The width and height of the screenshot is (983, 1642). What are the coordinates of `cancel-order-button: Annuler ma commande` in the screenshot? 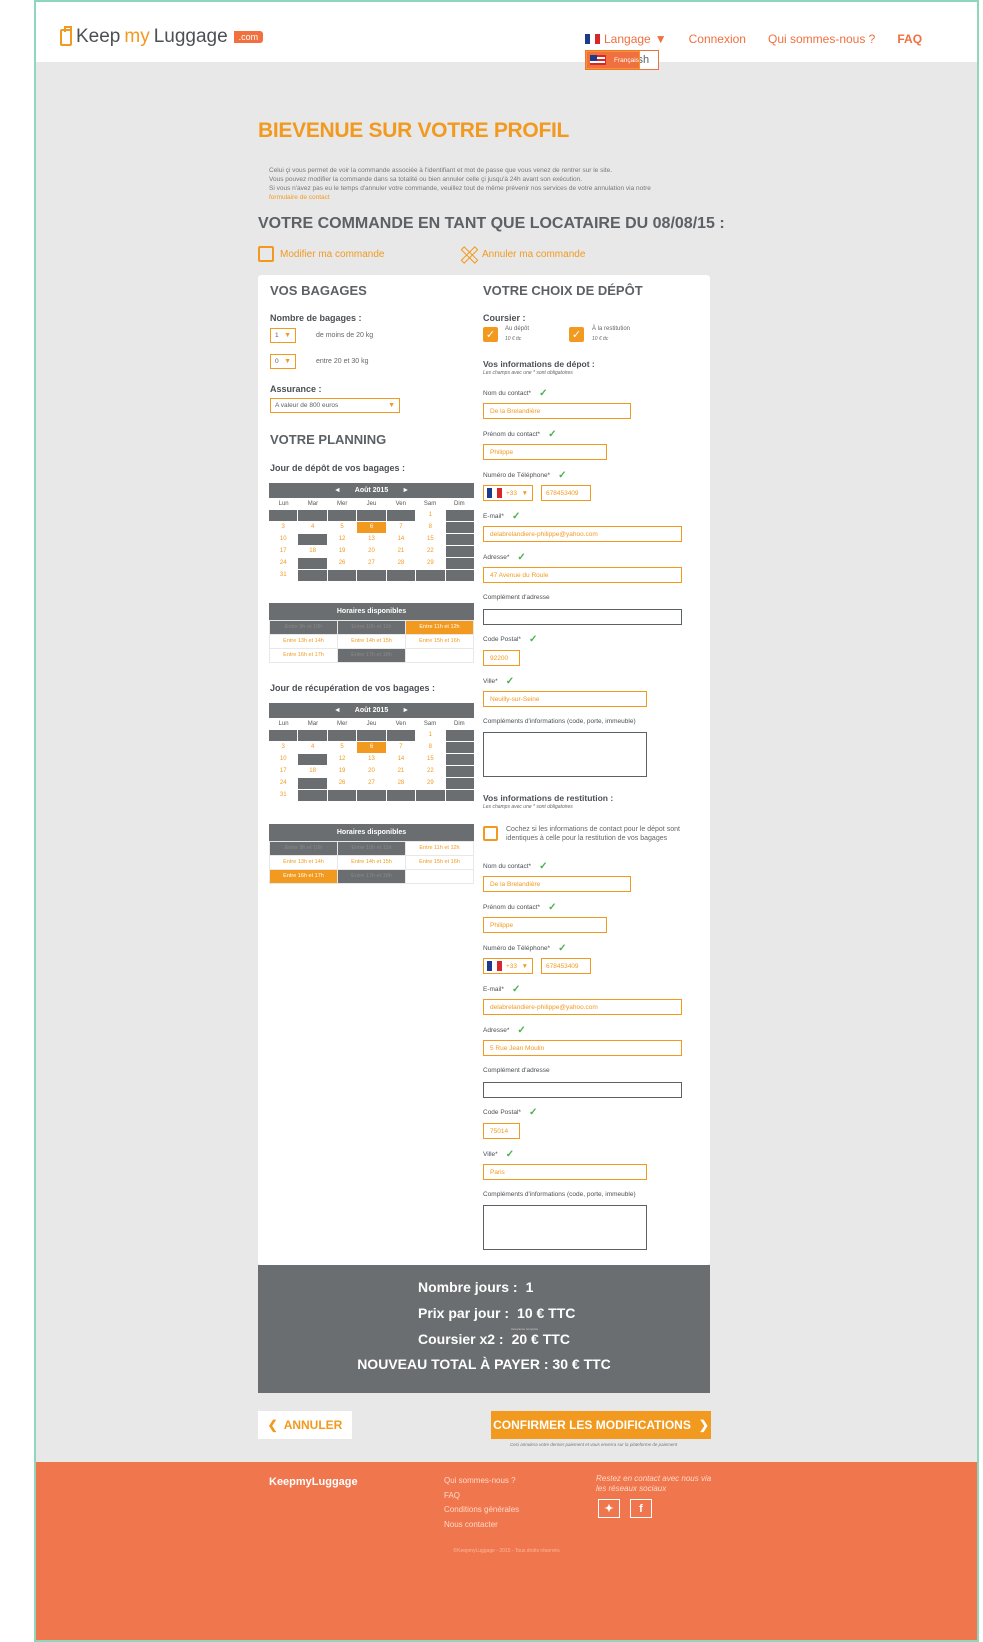 It's located at (522, 254).